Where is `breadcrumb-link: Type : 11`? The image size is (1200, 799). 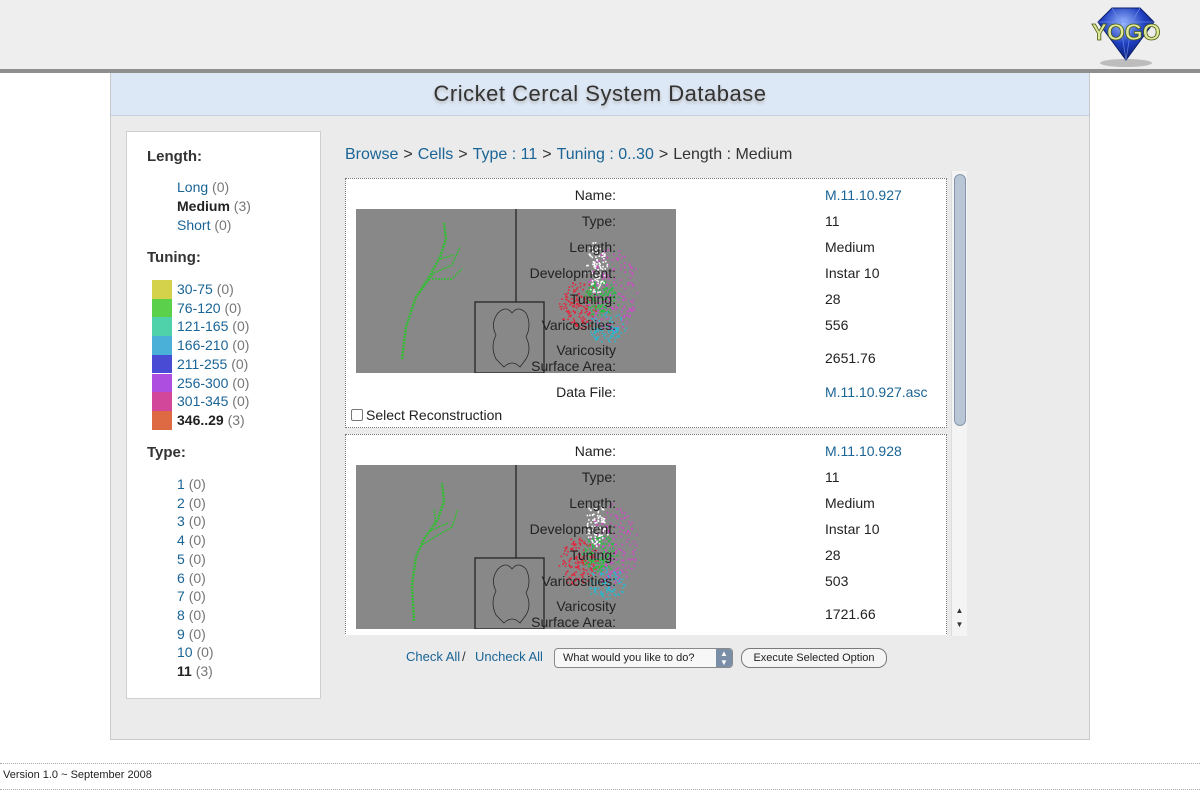 breadcrumb-link: Type : 11 is located at coordinates (505, 154).